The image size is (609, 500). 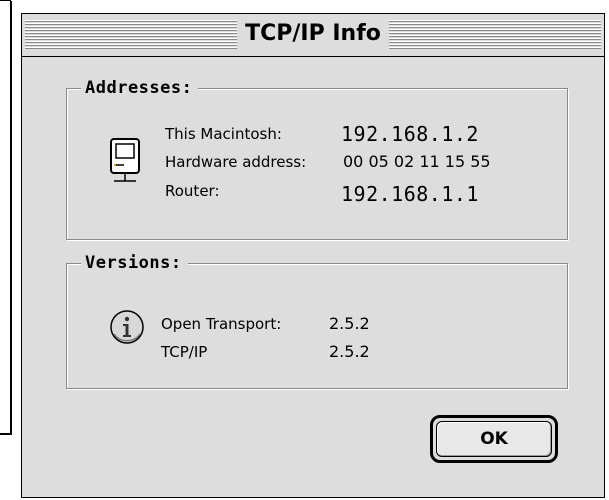 I want to click on versions-group-label: Versions:, so click(x=134, y=263).